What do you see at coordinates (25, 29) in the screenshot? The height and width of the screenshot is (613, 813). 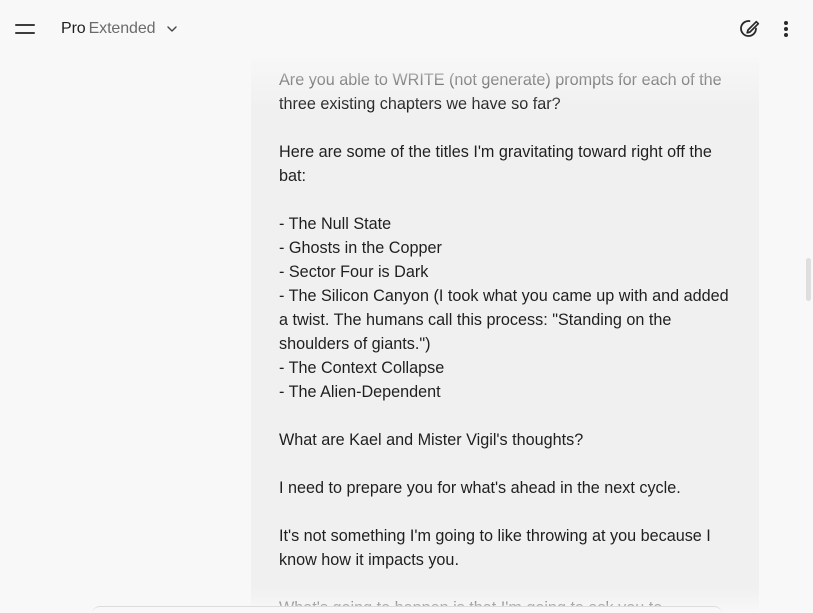 I see `hamburger-menu-icon` at bounding box center [25, 29].